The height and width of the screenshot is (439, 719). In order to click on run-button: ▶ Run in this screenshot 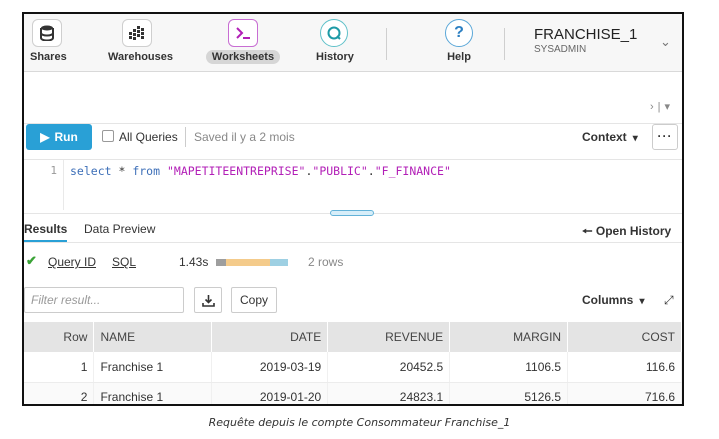, I will do `click(59, 137)`.